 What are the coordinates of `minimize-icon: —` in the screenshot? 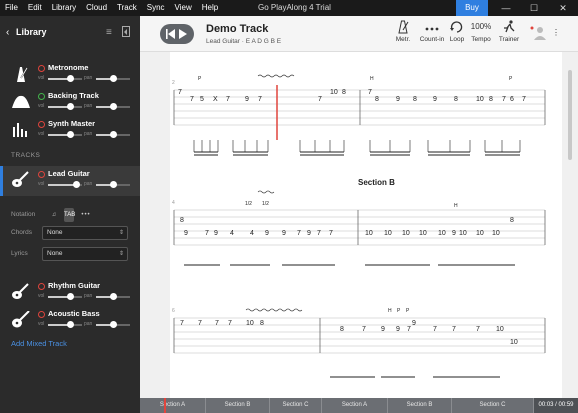 It's located at (506, 8).